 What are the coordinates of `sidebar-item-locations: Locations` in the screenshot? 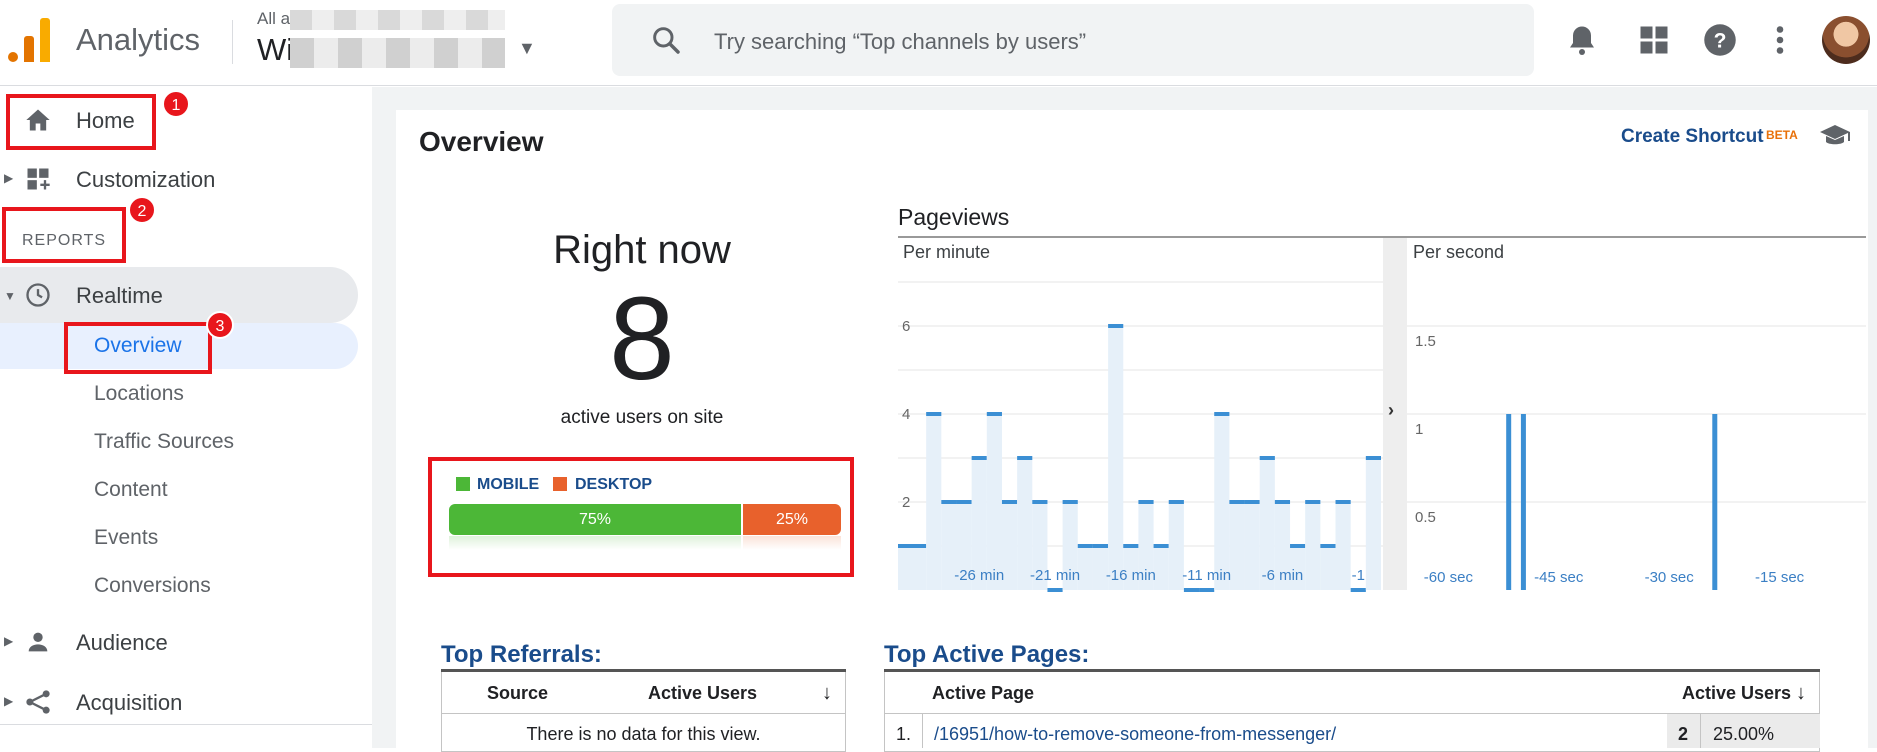 It's located at (179, 394).